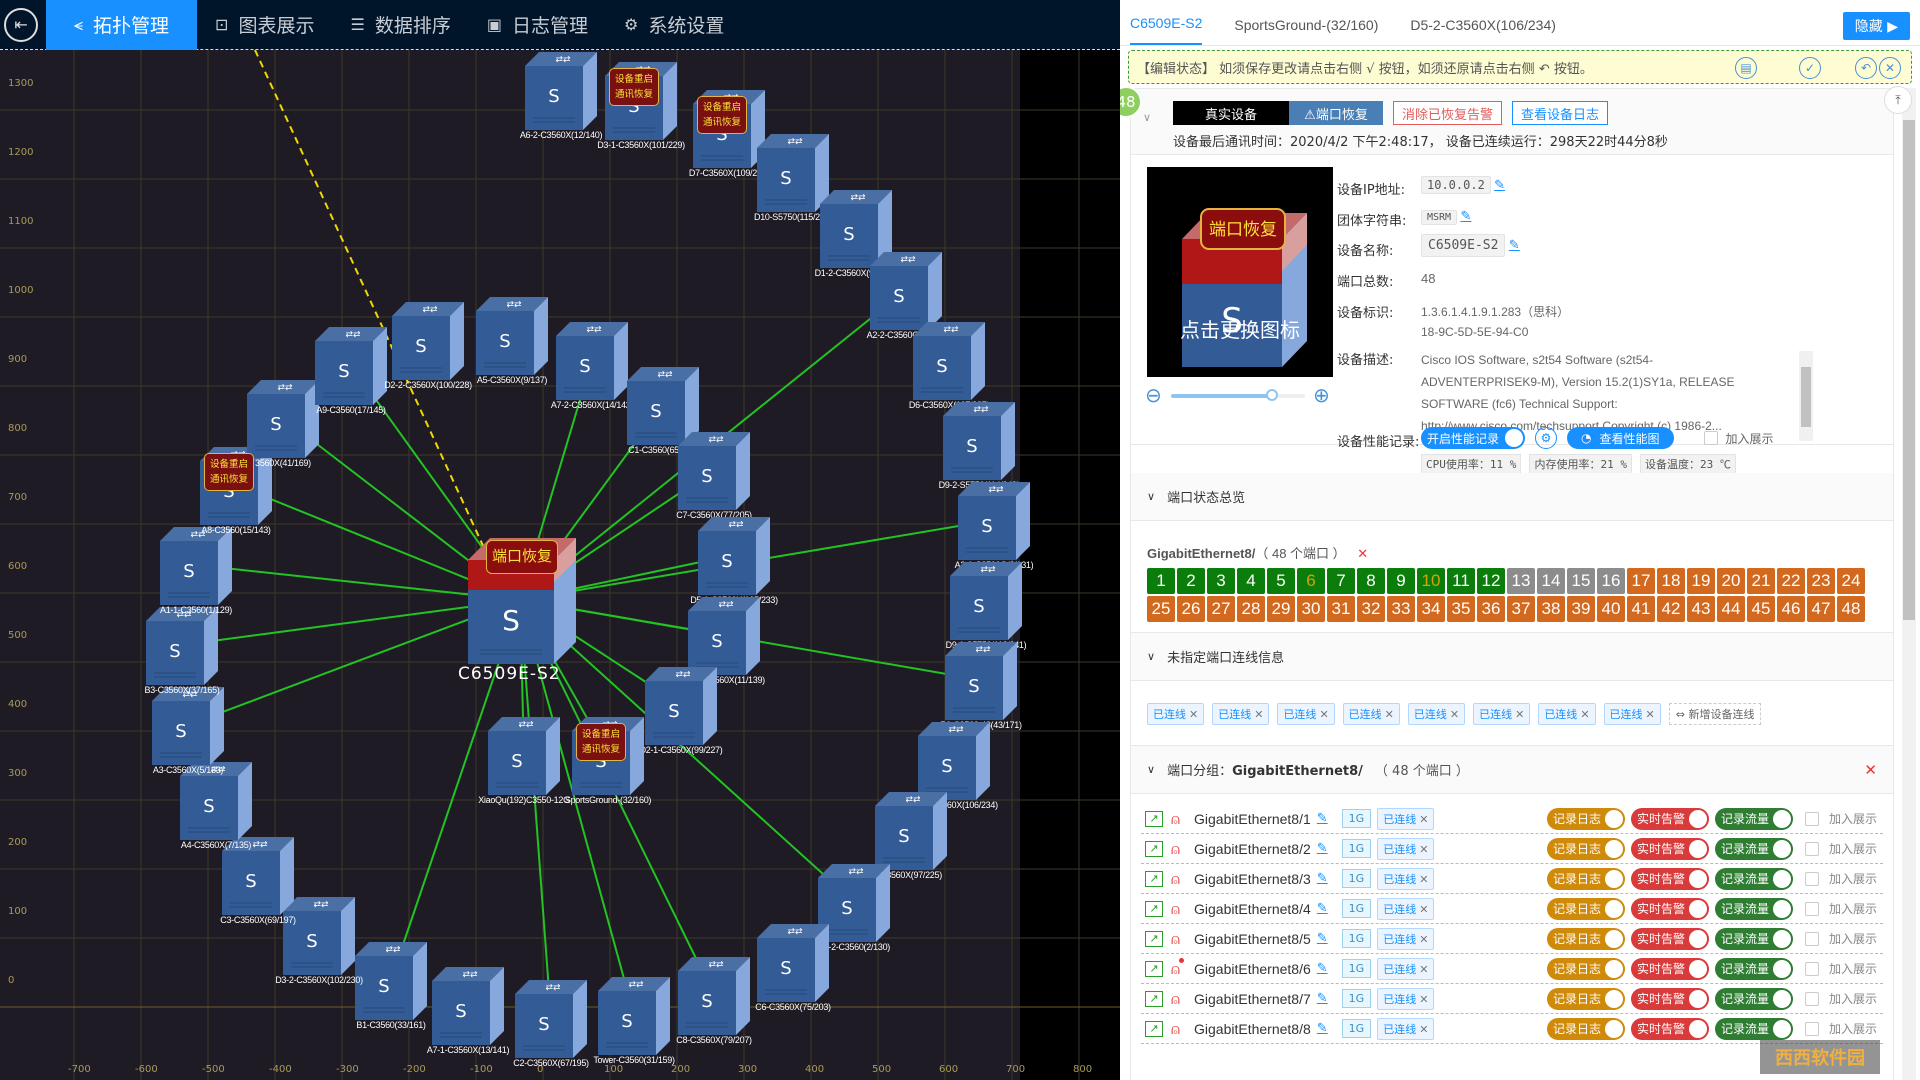 This screenshot has height=1080, width=1920. I want to click on ip-field: 10.0.0.2, so click(1456, 185).